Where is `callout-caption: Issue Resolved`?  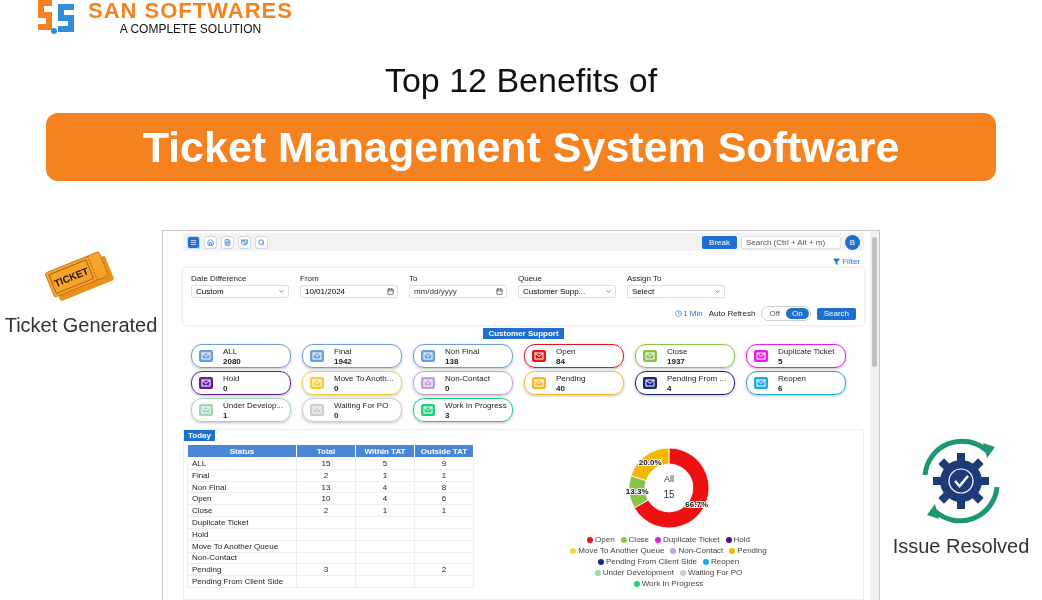 callout-caption: Issue Resolved is located at coordinates (961, 546).